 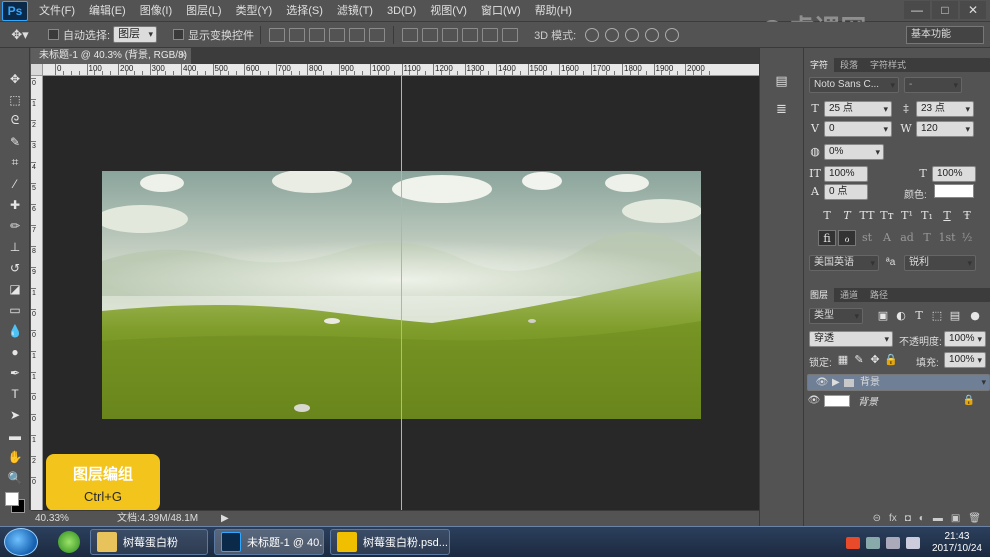 What do you see at coordinates (940, 263) in the screenshot?
I see `antialias-dropdown: 锐利` at bounding box center [940, 263].